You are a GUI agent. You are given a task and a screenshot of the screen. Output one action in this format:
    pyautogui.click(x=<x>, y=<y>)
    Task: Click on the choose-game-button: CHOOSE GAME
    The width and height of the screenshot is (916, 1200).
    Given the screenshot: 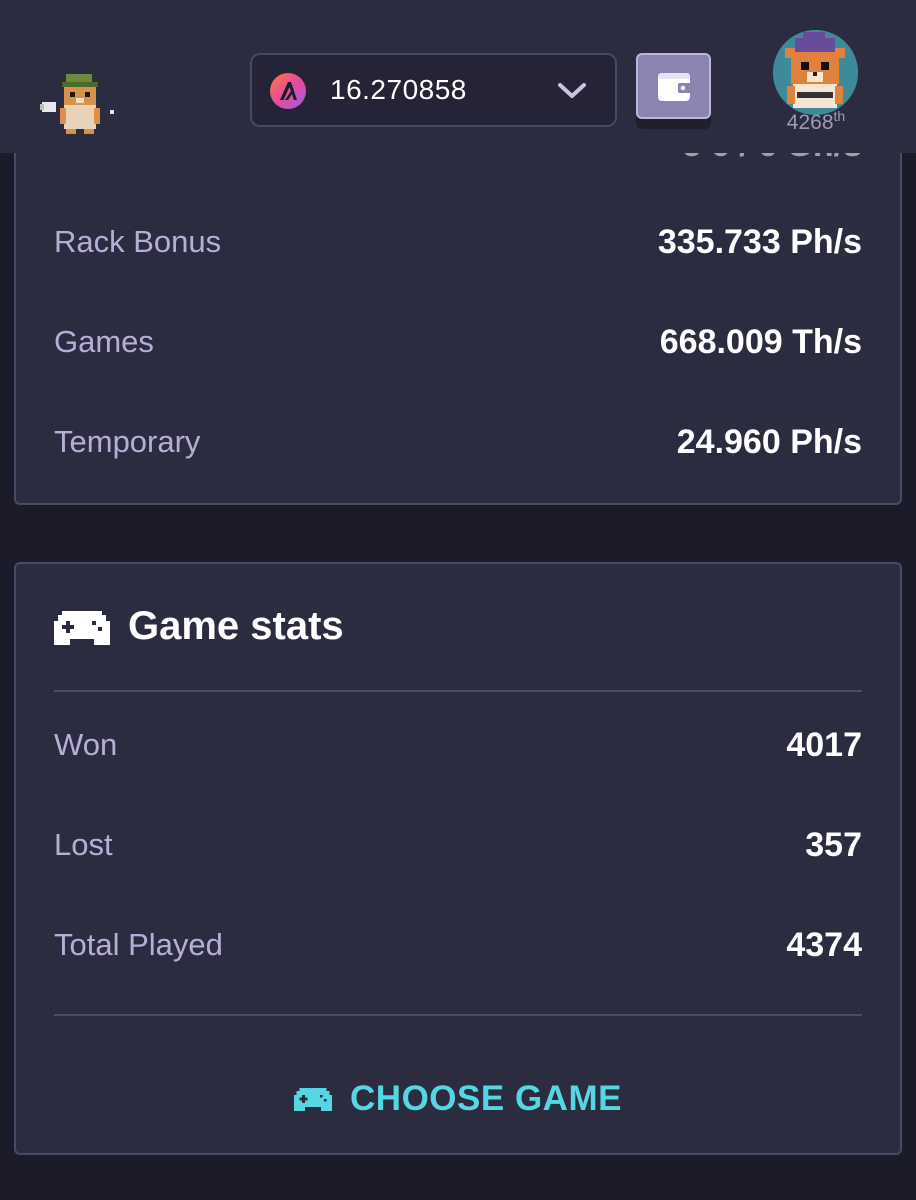 What is the action you would take?
    pyautogui.click(x=458, y=1099)
    